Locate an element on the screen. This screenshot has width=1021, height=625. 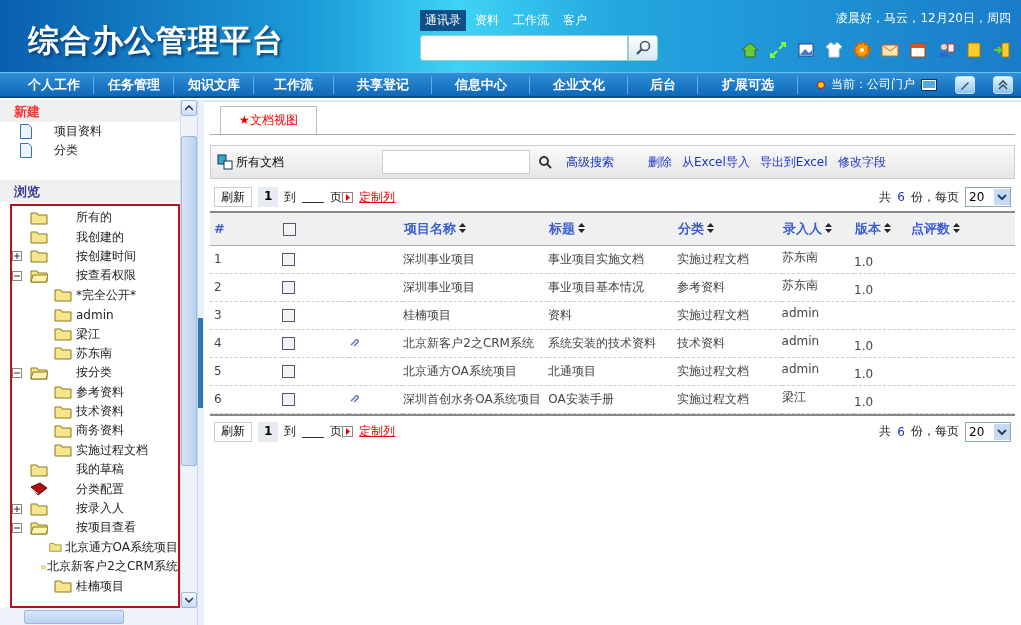
nav-item: 知识文库 is located at coordinates (214, 84).